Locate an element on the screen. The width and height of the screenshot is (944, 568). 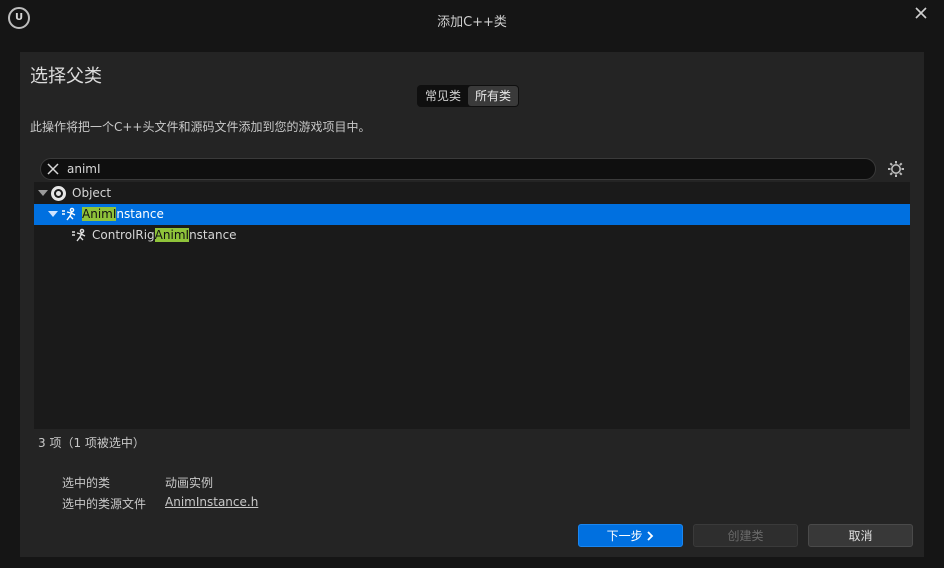
tree-item-label: Object is located at coordinates (92, 193).